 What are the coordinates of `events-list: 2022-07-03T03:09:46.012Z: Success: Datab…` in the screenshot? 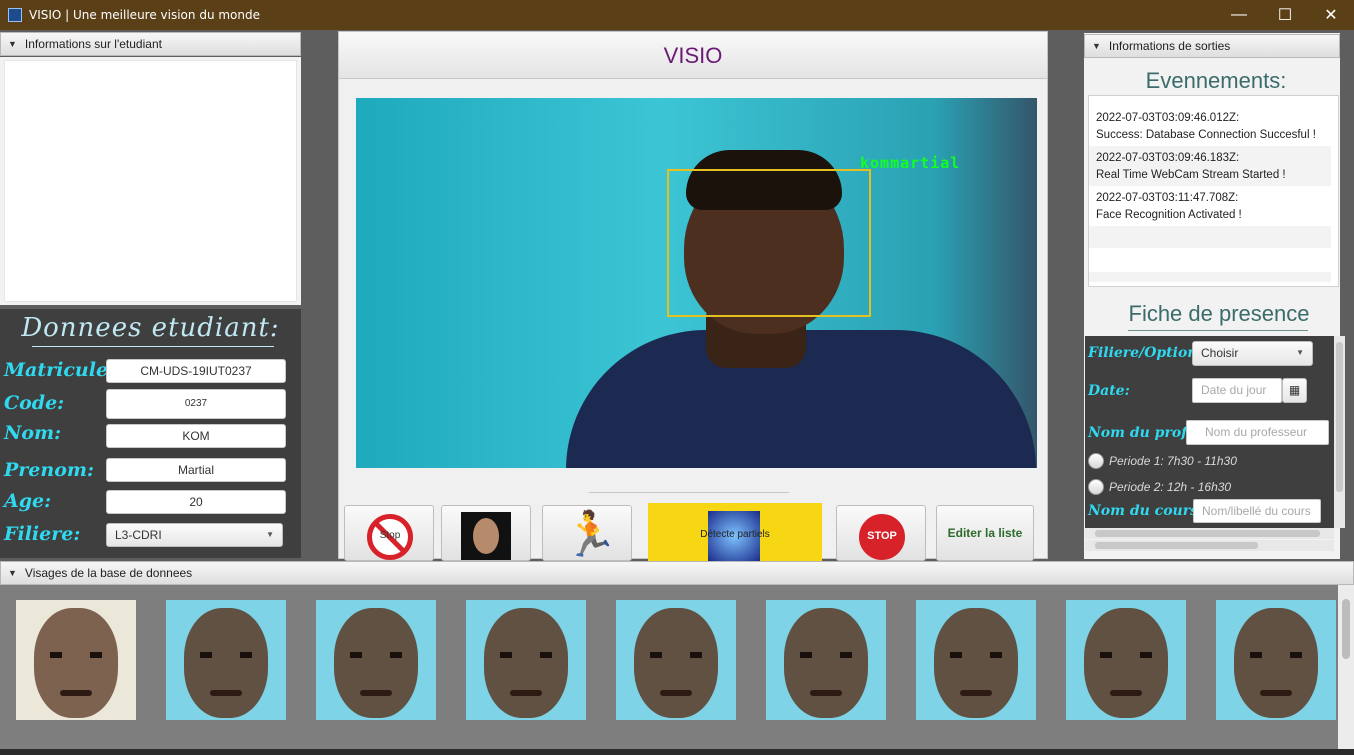 It's located at (1213, 191).